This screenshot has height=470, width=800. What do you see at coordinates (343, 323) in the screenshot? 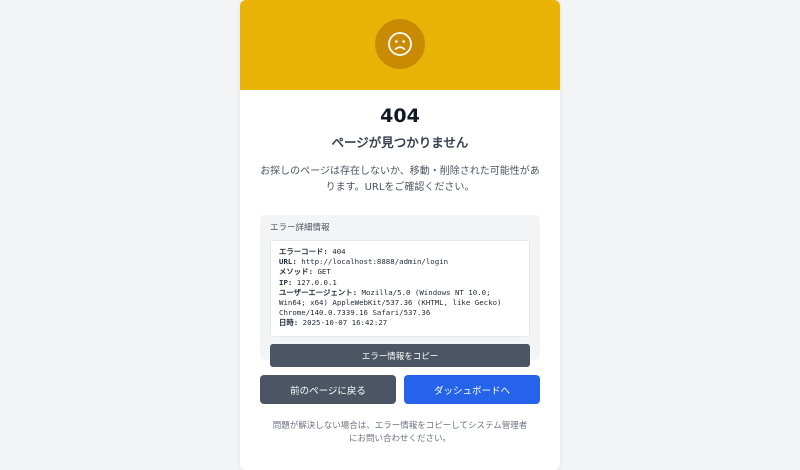
I see `detail-value: 2025-10-07 16:42:27` at bounding box center [343, 323].